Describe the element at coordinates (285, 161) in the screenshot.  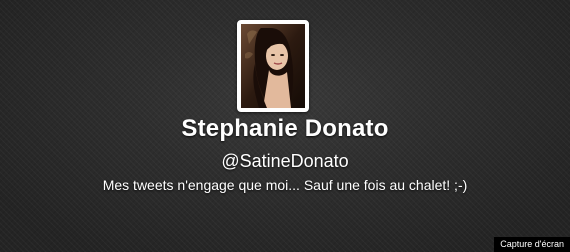
I see `profile-screen-name: @SatineDonato` at that location.